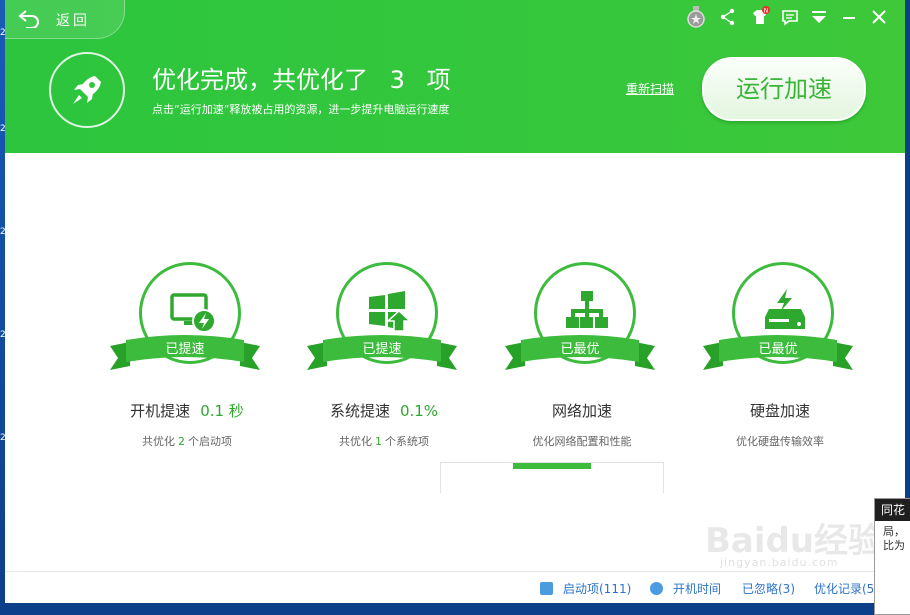  I want to click on close-button, so click(879, 17).